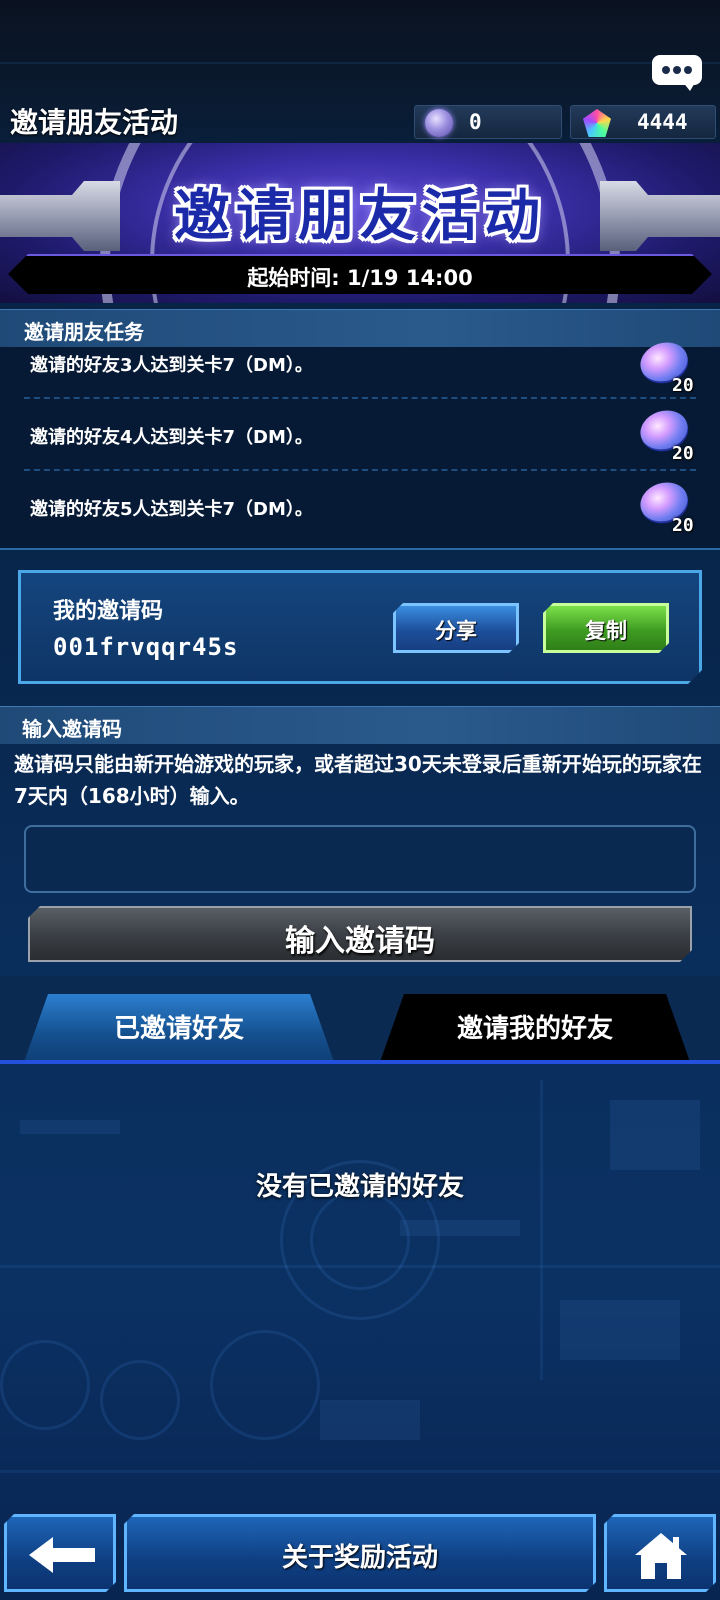 The width and height of the screenshot is (720, 1600). What do you see at coordinates (360, 859) in the screenshot?
I see `invite-code-input` at bounding box center [360, 859].